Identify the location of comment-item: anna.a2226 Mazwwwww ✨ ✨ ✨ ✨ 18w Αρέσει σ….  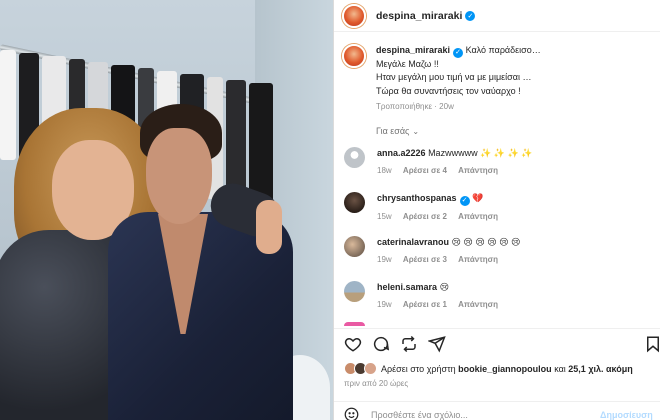
(502, 162).